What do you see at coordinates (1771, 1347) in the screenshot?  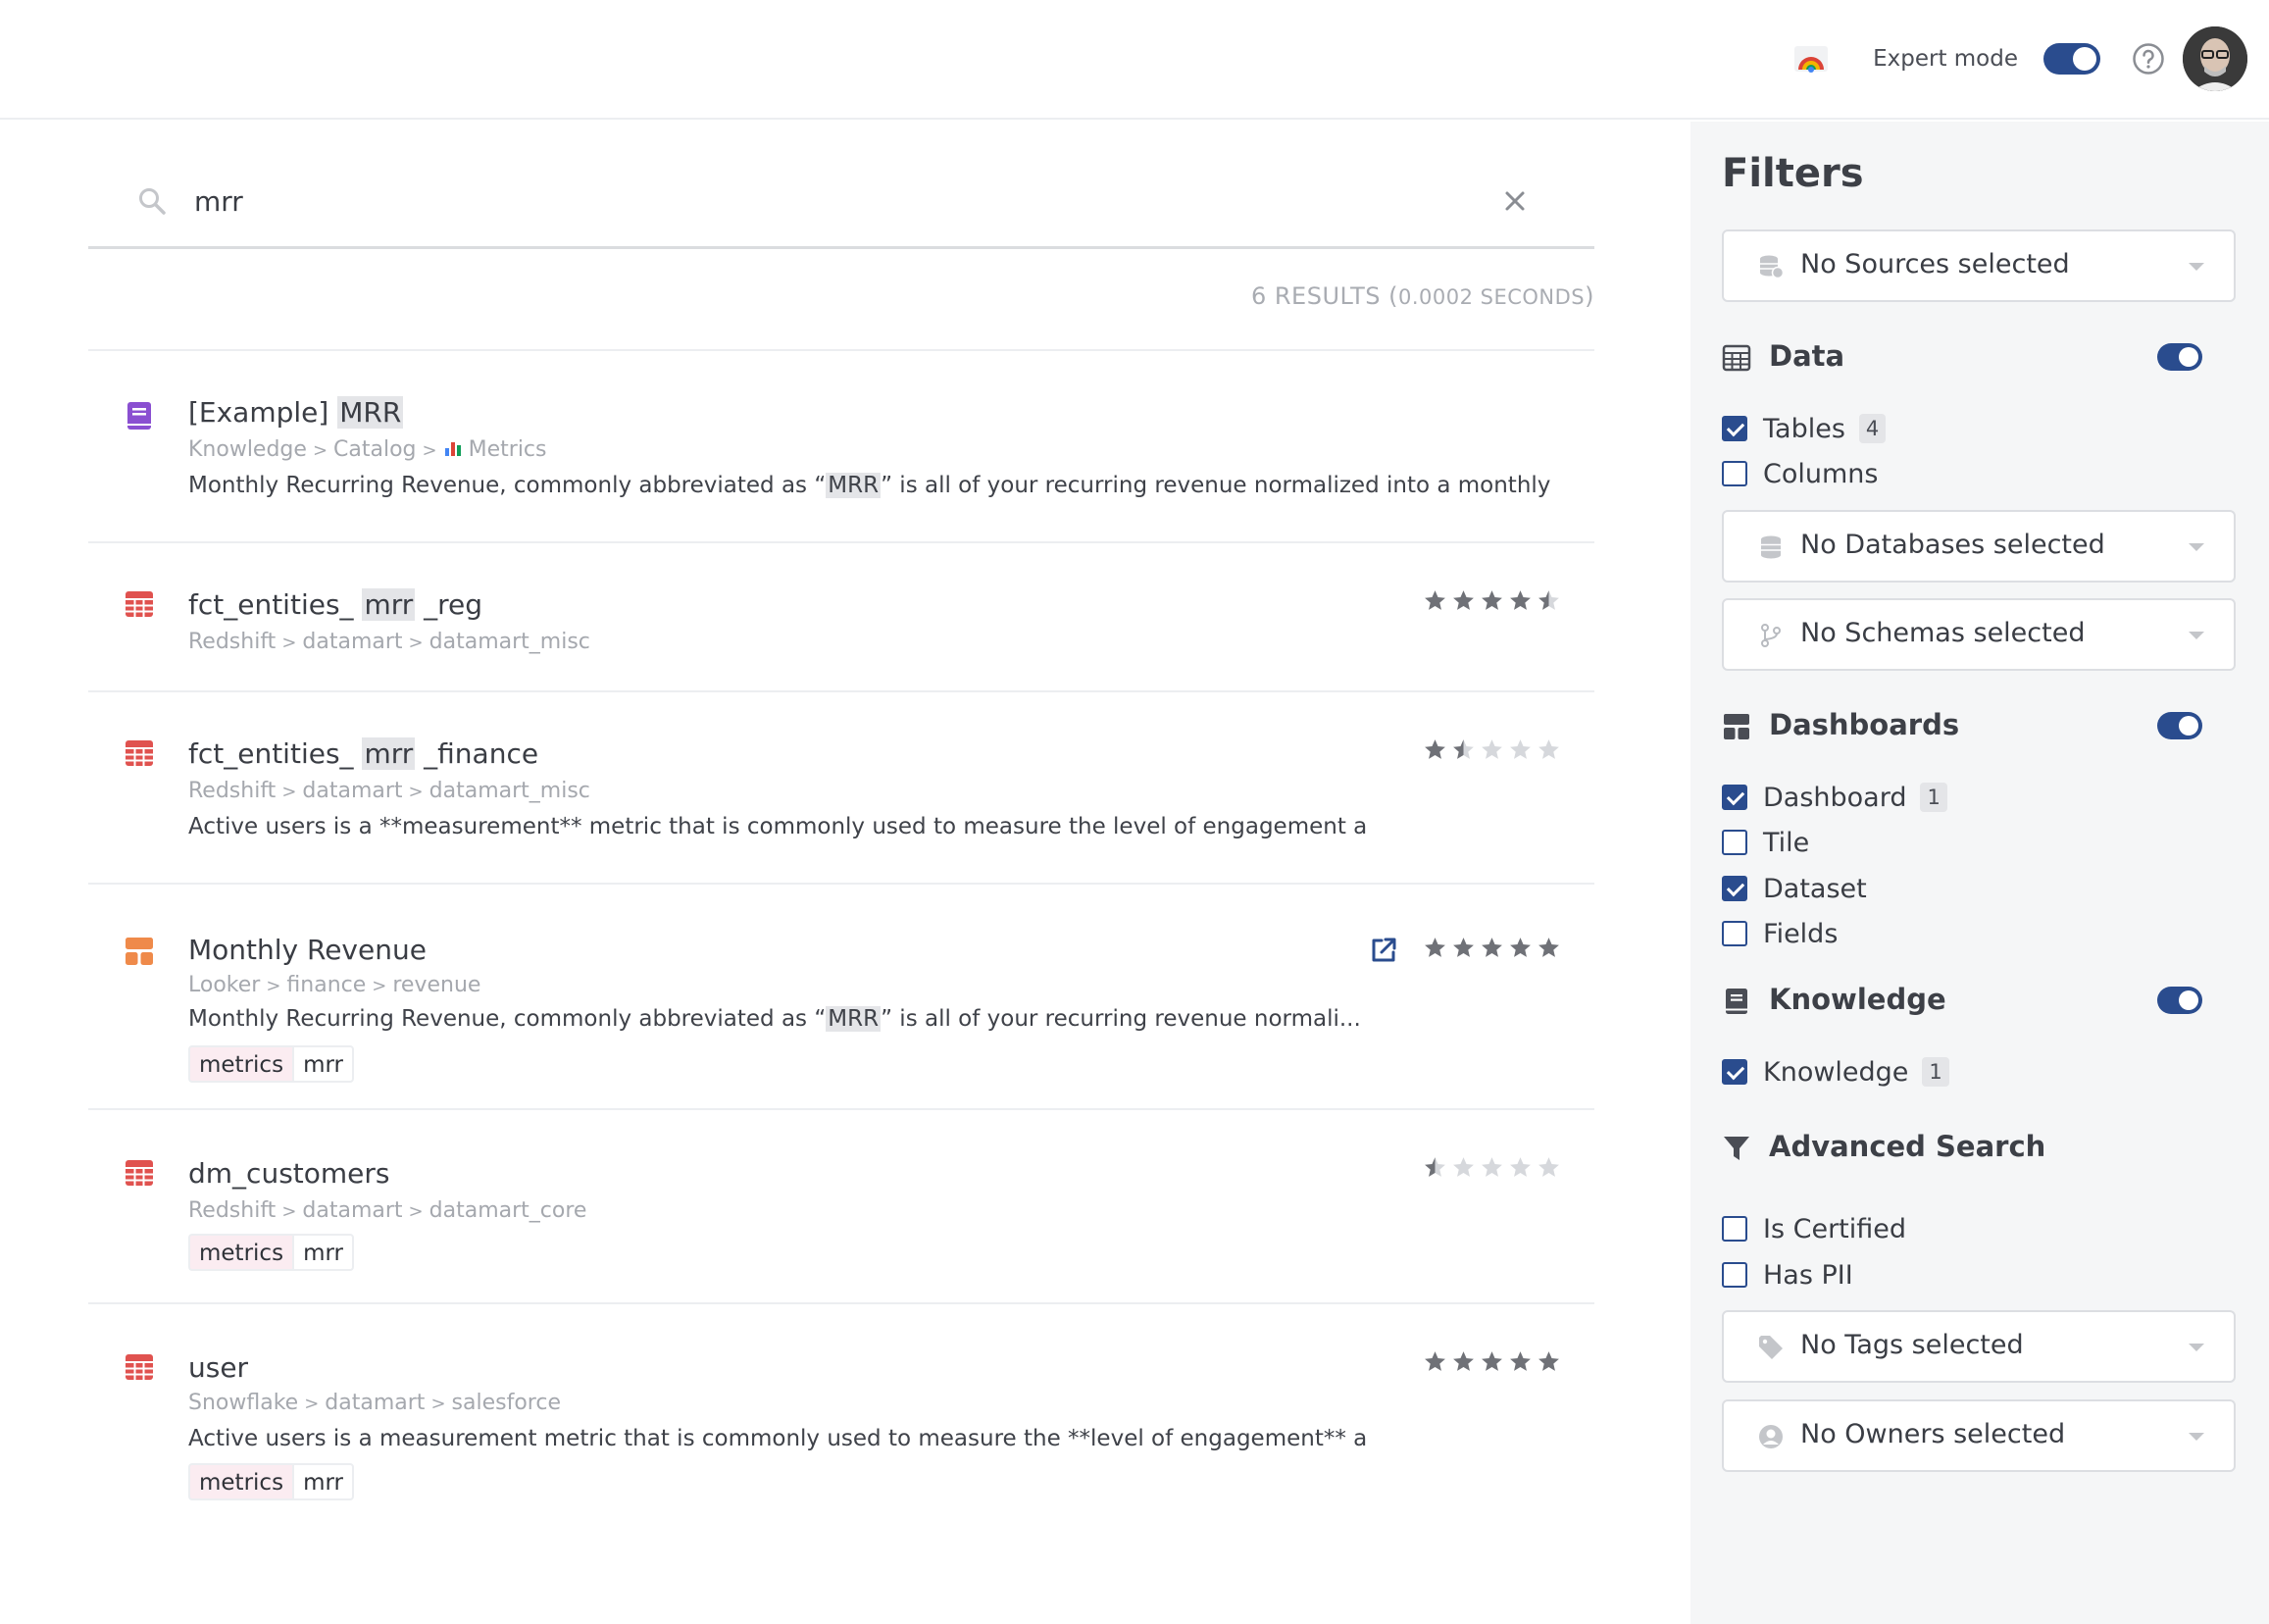 I see `tag-icon` at bounding box center [1771, 1347].